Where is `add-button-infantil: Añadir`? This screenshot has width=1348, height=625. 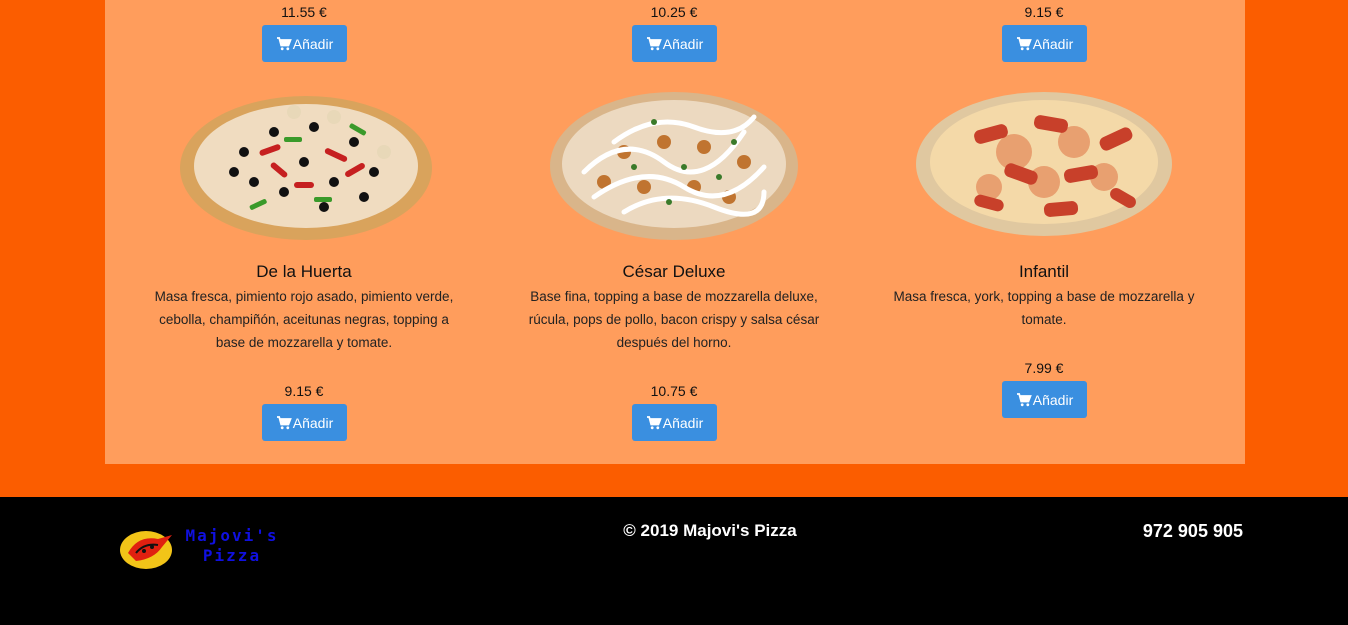
add-button-infantil: Añadir is located at coordinates (1044, 399).